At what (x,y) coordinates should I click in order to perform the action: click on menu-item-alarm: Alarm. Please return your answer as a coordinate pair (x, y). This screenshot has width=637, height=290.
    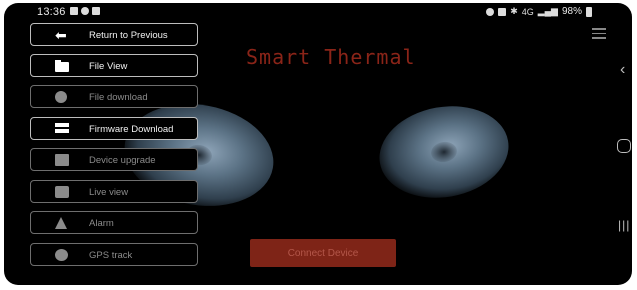
    Looking at the image, I should click on (114, 222).